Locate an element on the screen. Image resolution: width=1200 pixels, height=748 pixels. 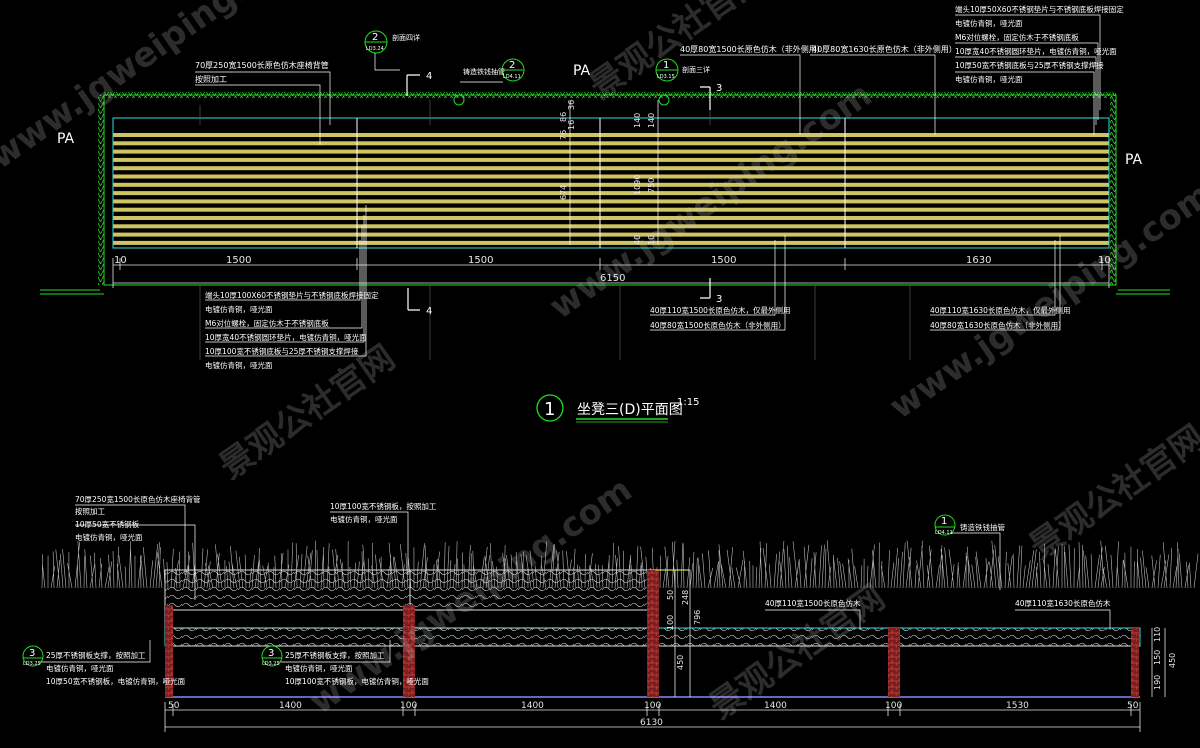
vdim-750: 750 is located at coordinates (651, 185).